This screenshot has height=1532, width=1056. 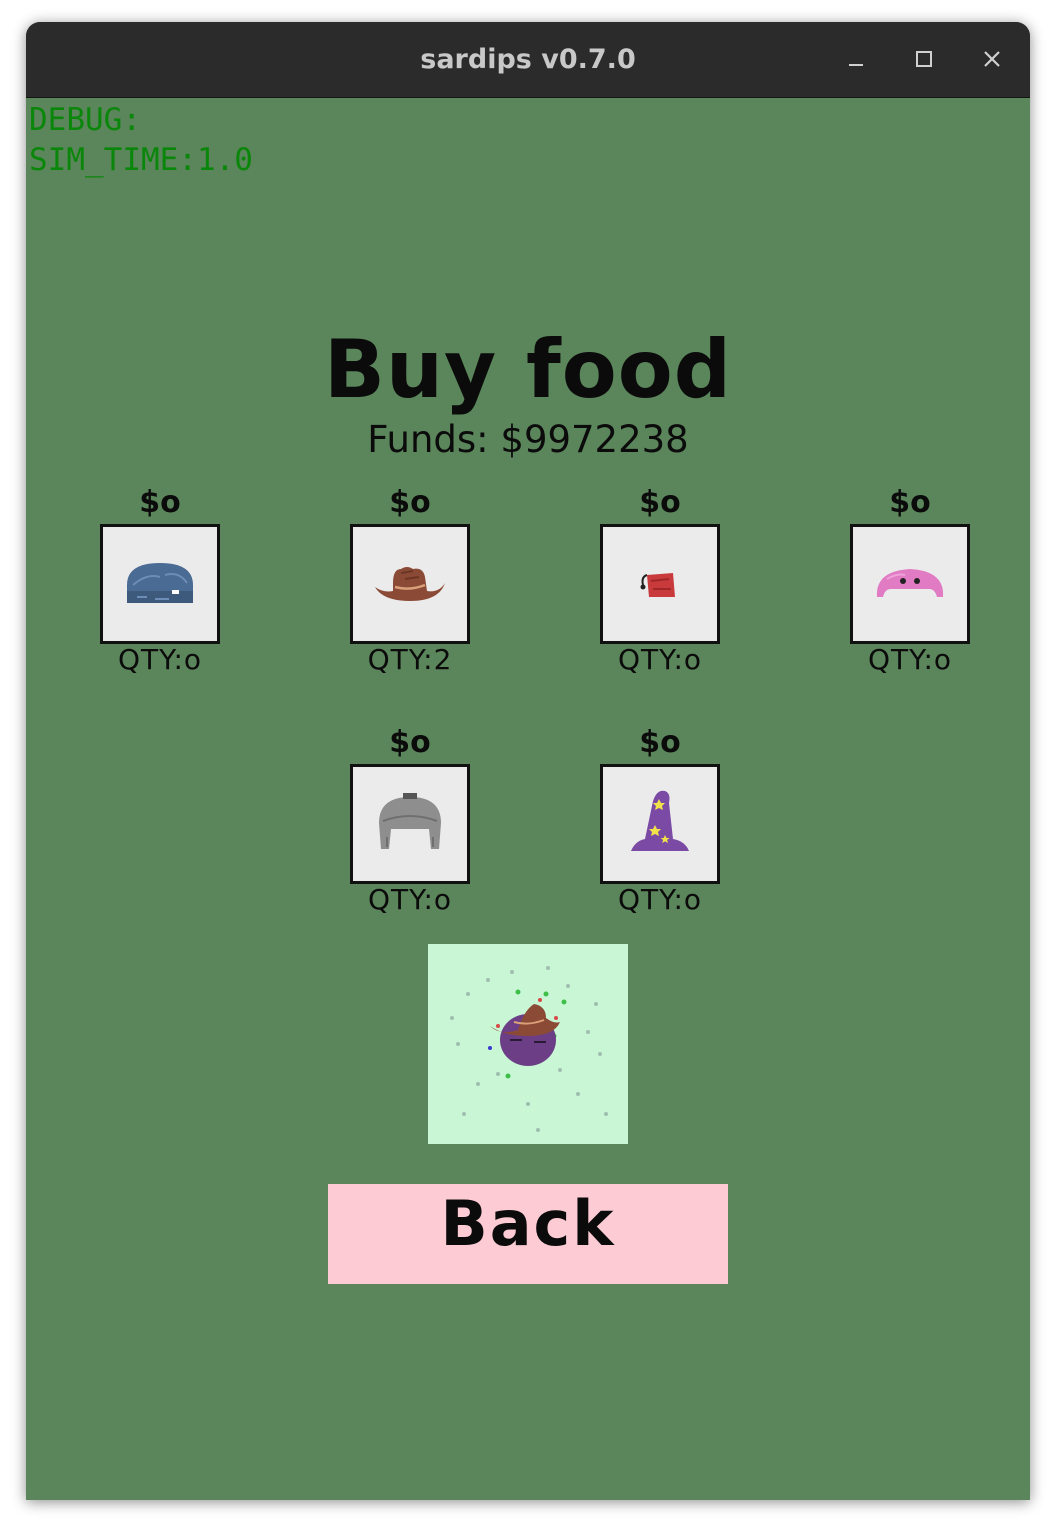 What do you see at coordinates (924, 59) in the screenshot?
I see `maximize-icon` at bounding box center [924, 59].